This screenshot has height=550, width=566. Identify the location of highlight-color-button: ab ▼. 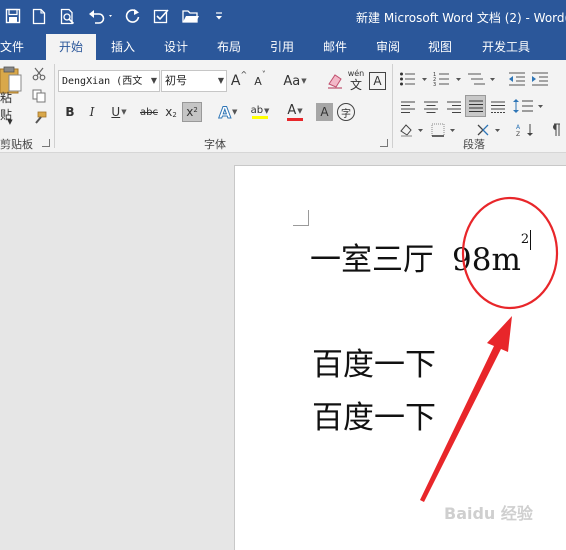
(260, 112).